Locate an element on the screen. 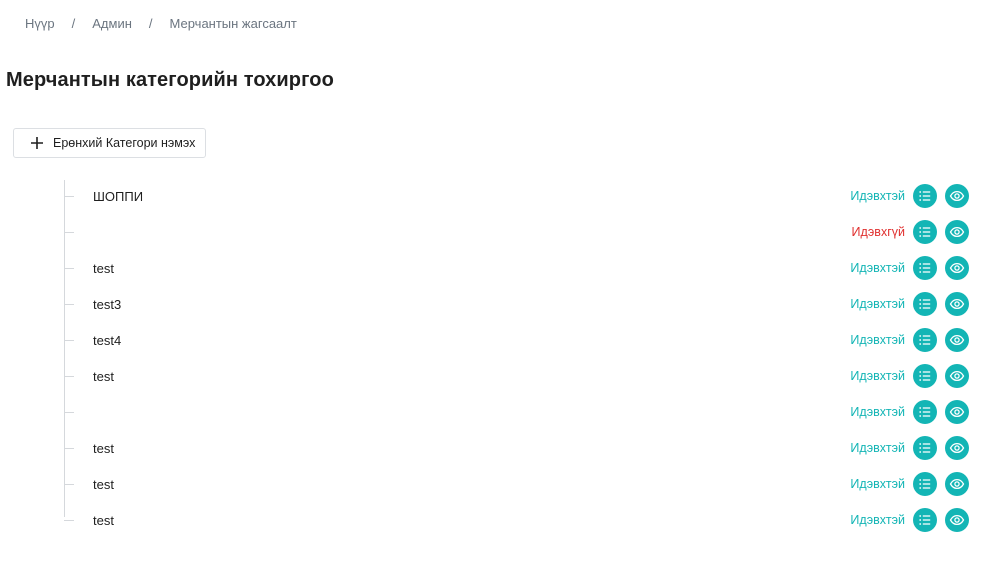 This screenshot has height=563, width=997. category-name: test4 is located at coordinates (107, 340).